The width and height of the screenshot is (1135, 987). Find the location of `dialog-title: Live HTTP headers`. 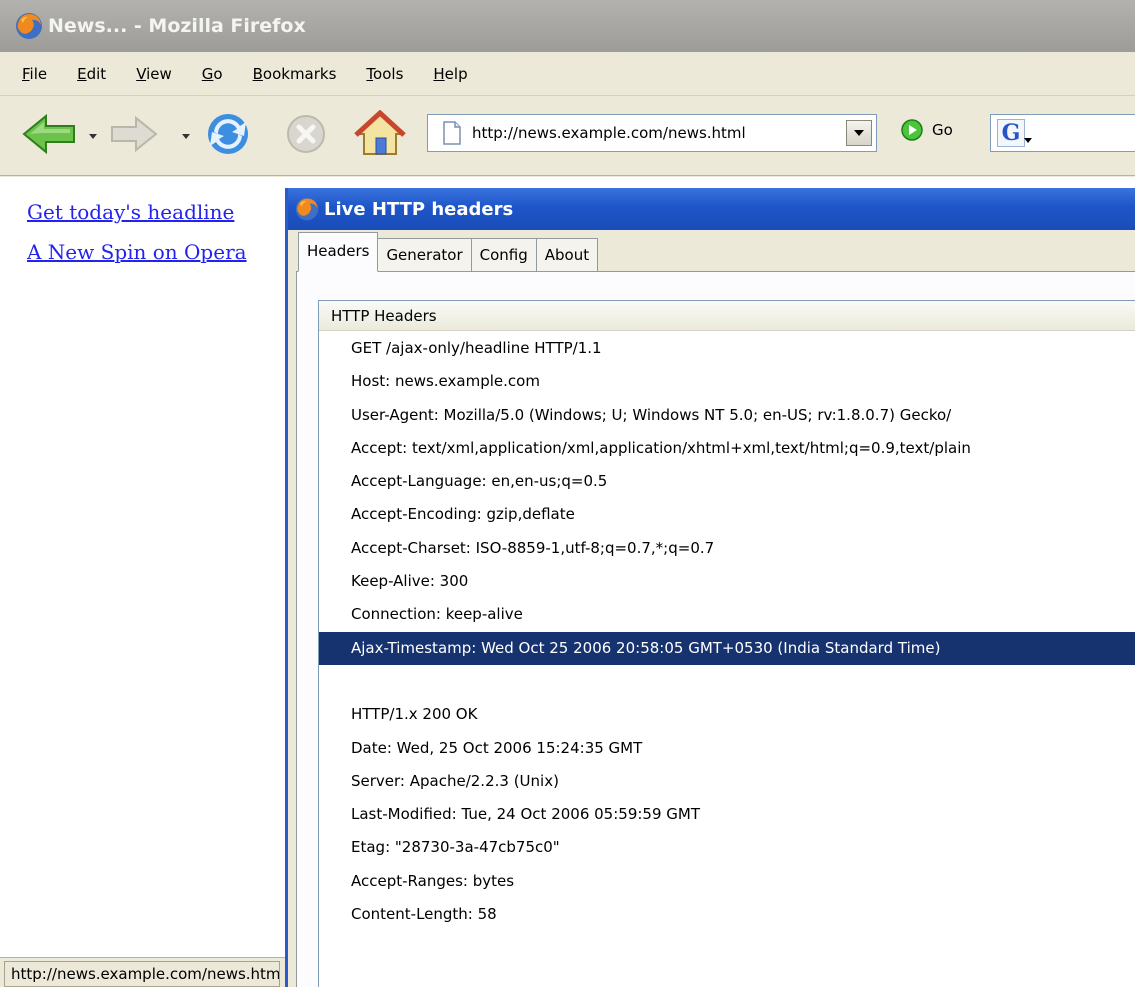

dialog-title: Live HTTP headers is located at coordinates (419, 209).